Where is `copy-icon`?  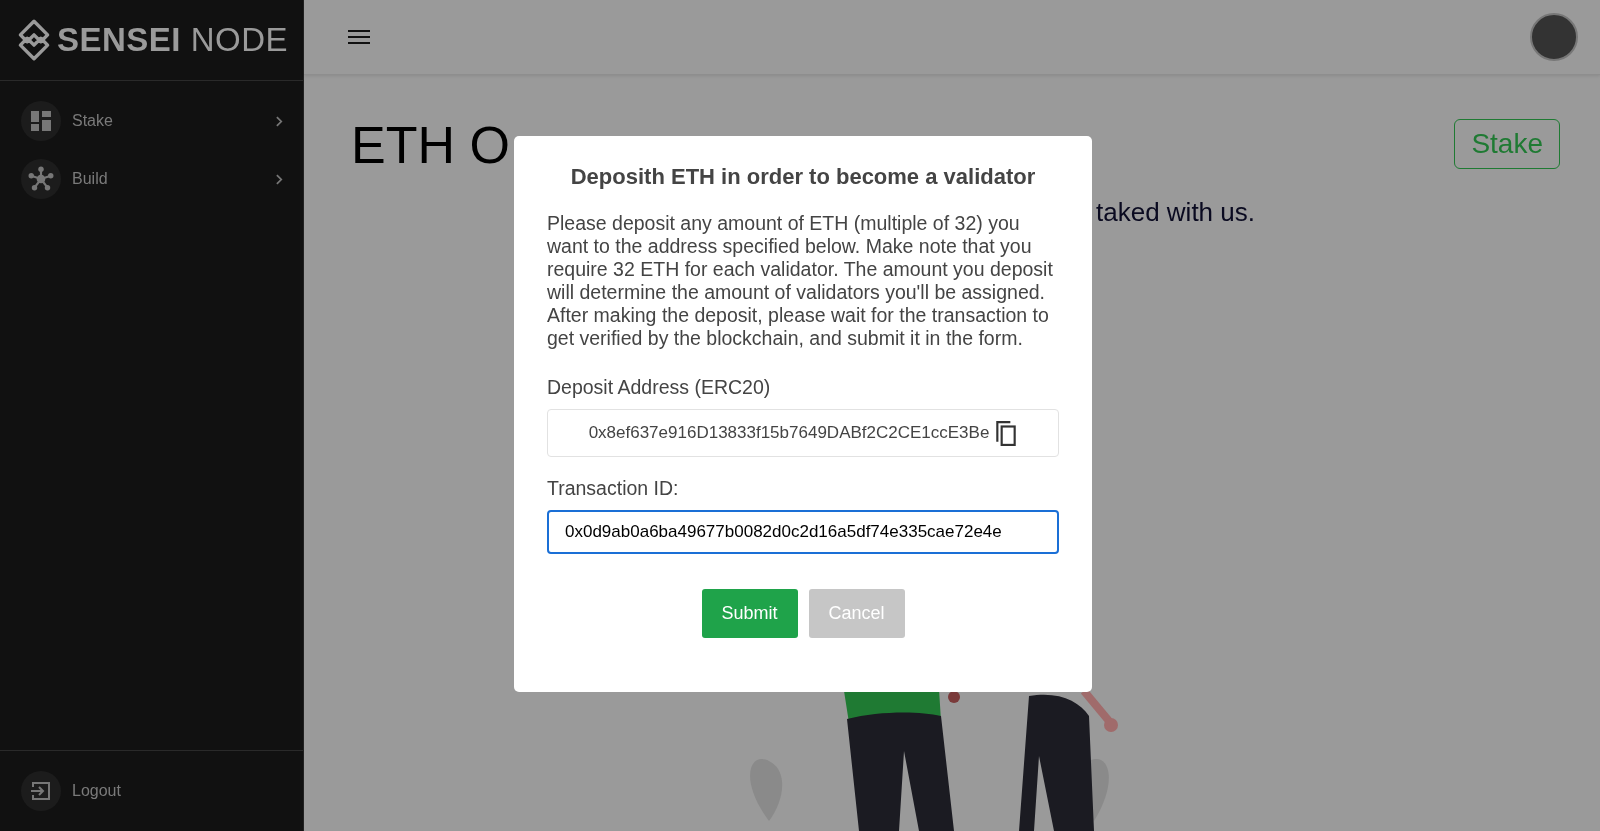 copy-icon is located at coordinates (1006, 433).